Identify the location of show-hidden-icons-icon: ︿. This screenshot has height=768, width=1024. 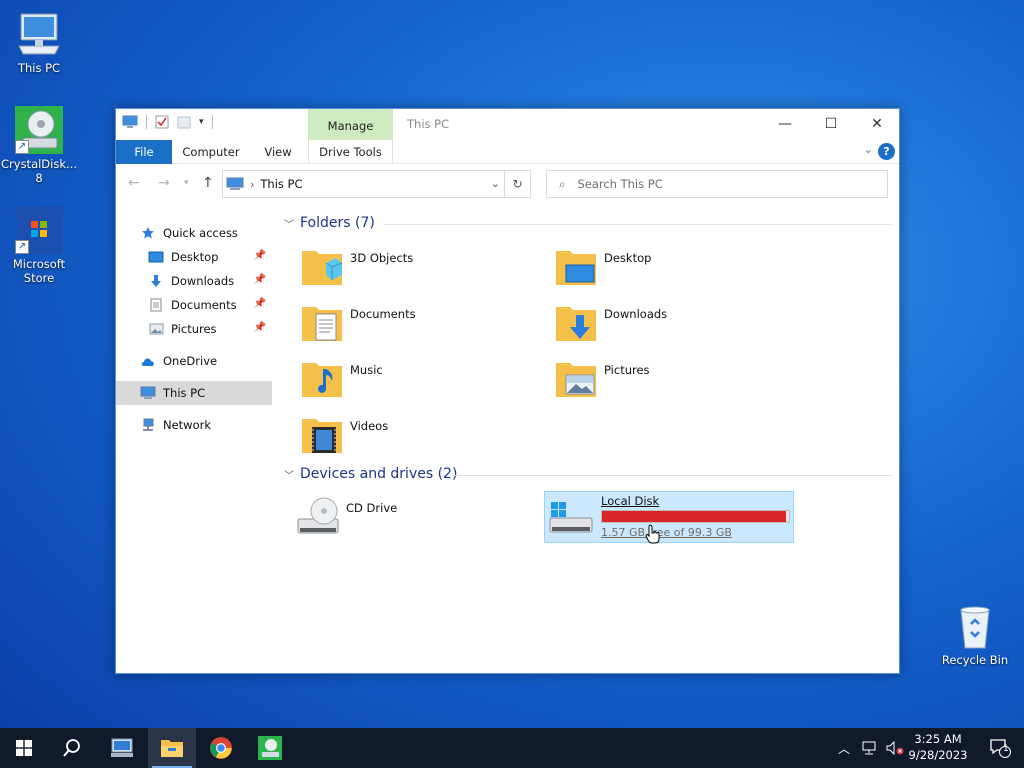
(844, 748).